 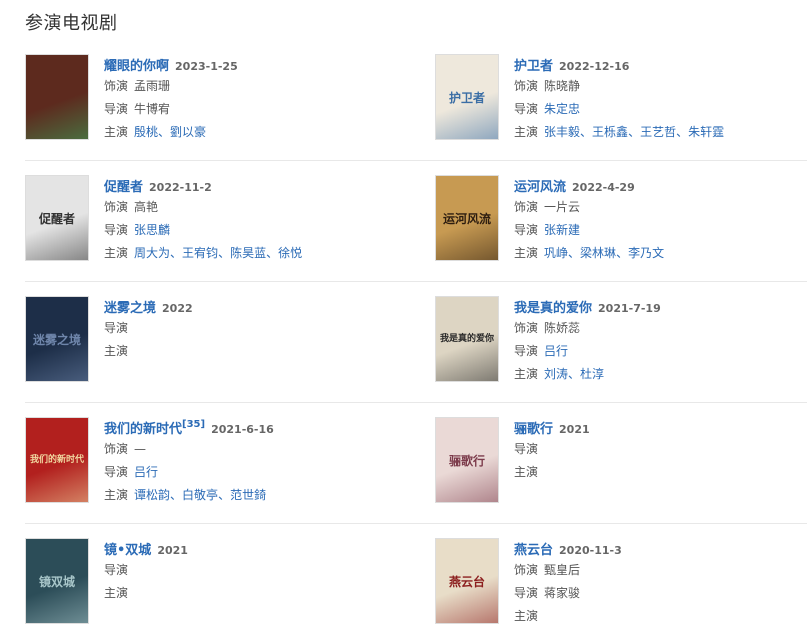 What do you see at coordinates (706, 132) in the screenshot?
I see `actor-link: 朱轩霆` at bounding box center [706, 132].